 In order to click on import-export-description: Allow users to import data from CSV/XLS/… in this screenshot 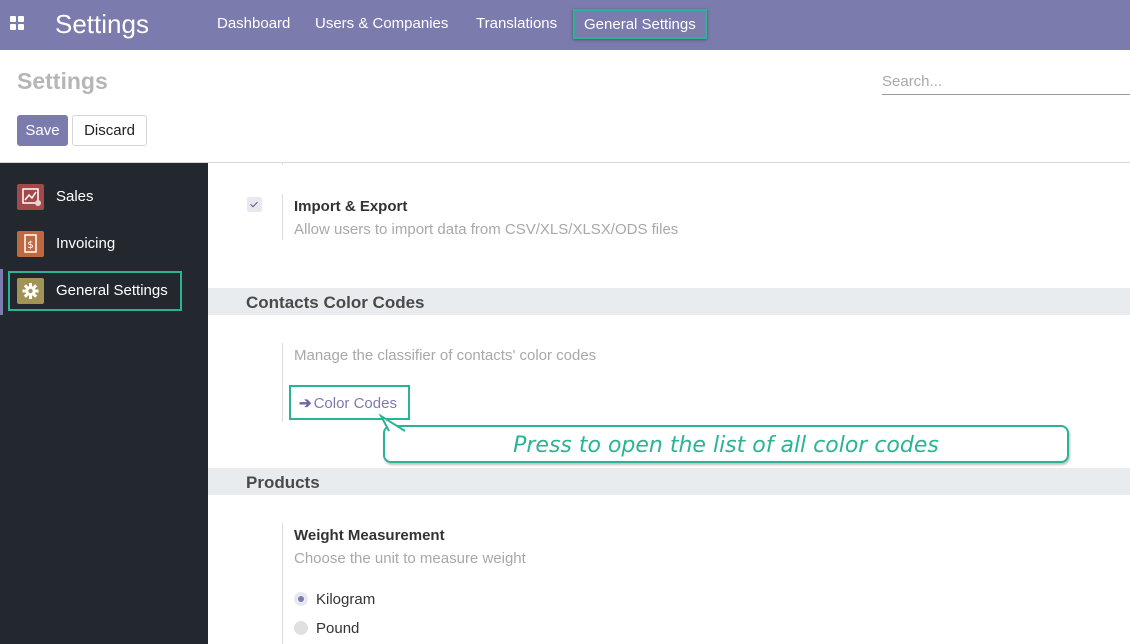, I will do `click(486, 229)`.